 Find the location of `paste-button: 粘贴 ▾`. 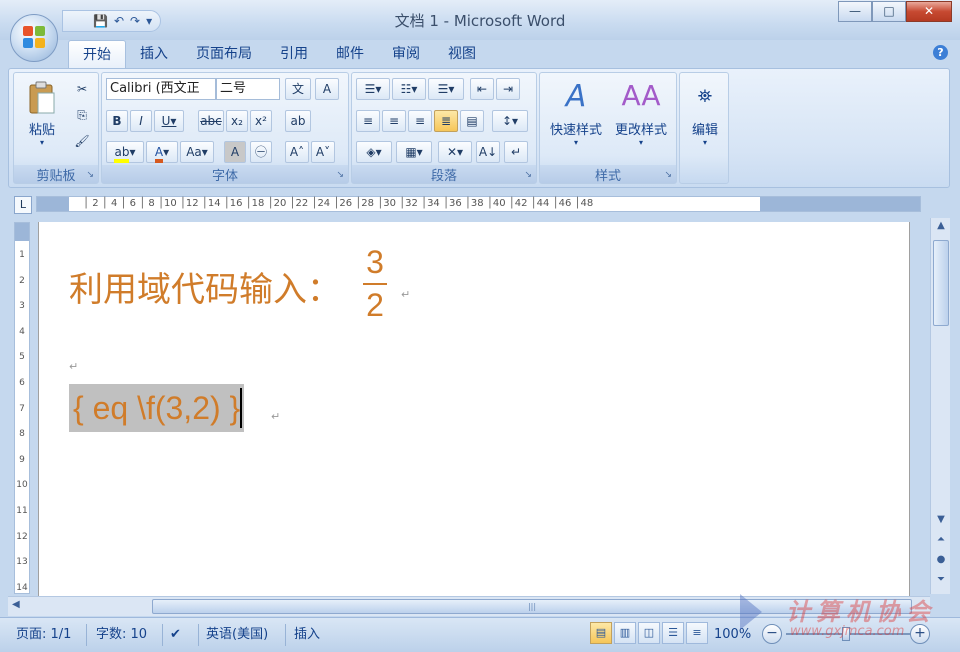

paste-button: 粘贴 ▾ is located at coordinates (42, 114).